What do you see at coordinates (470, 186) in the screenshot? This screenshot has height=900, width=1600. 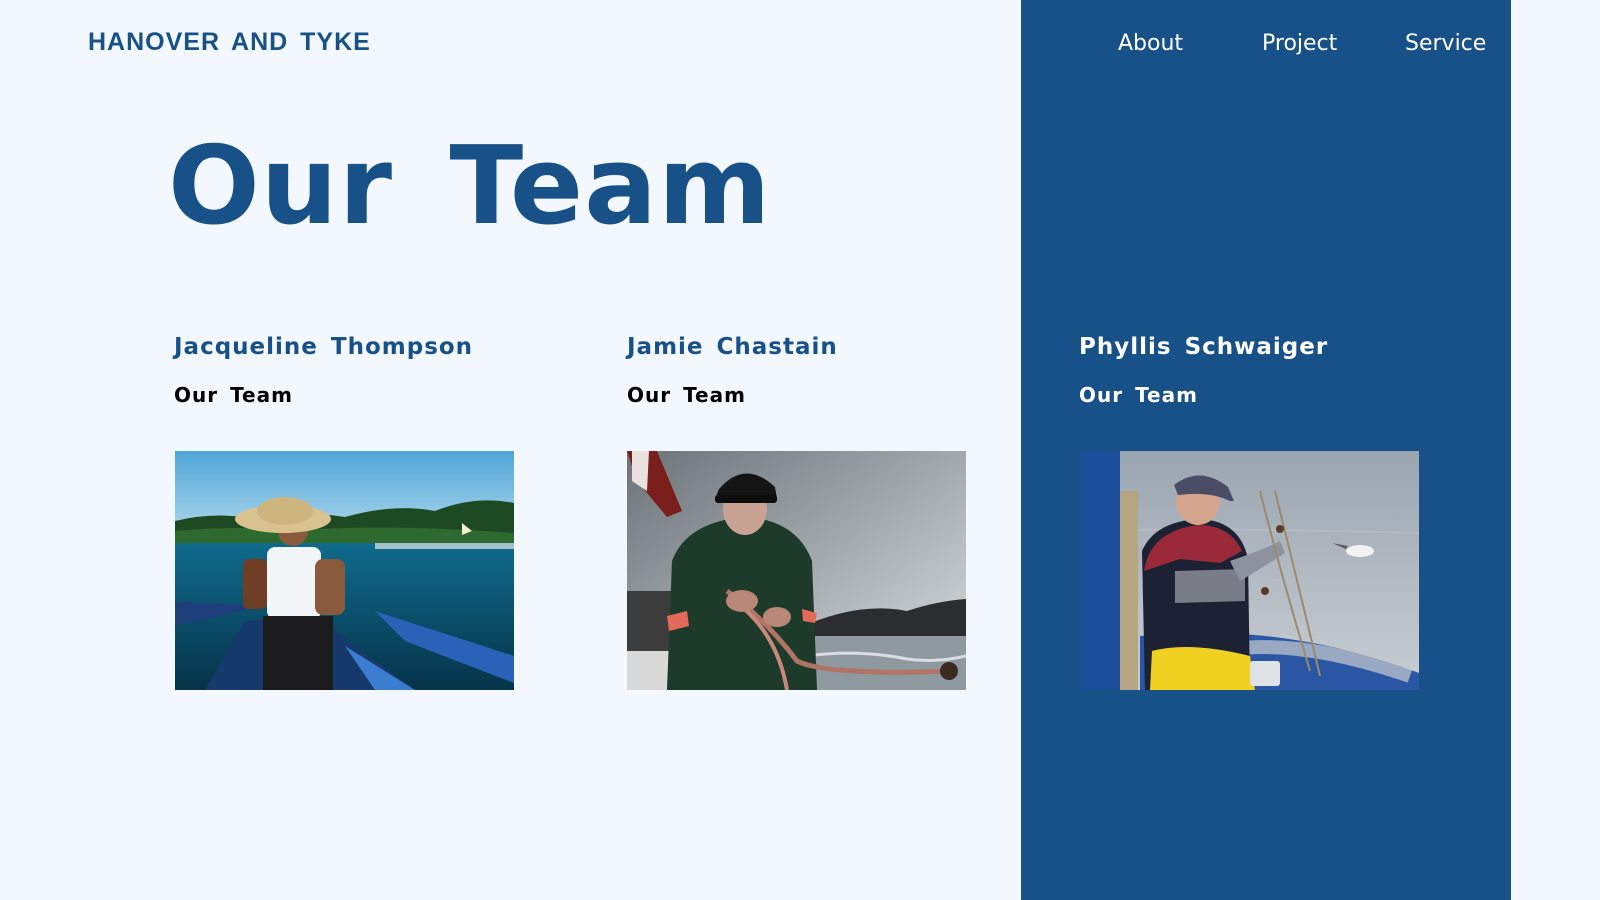 I see `page-title: Our Team` at bounding box center [470, 186].